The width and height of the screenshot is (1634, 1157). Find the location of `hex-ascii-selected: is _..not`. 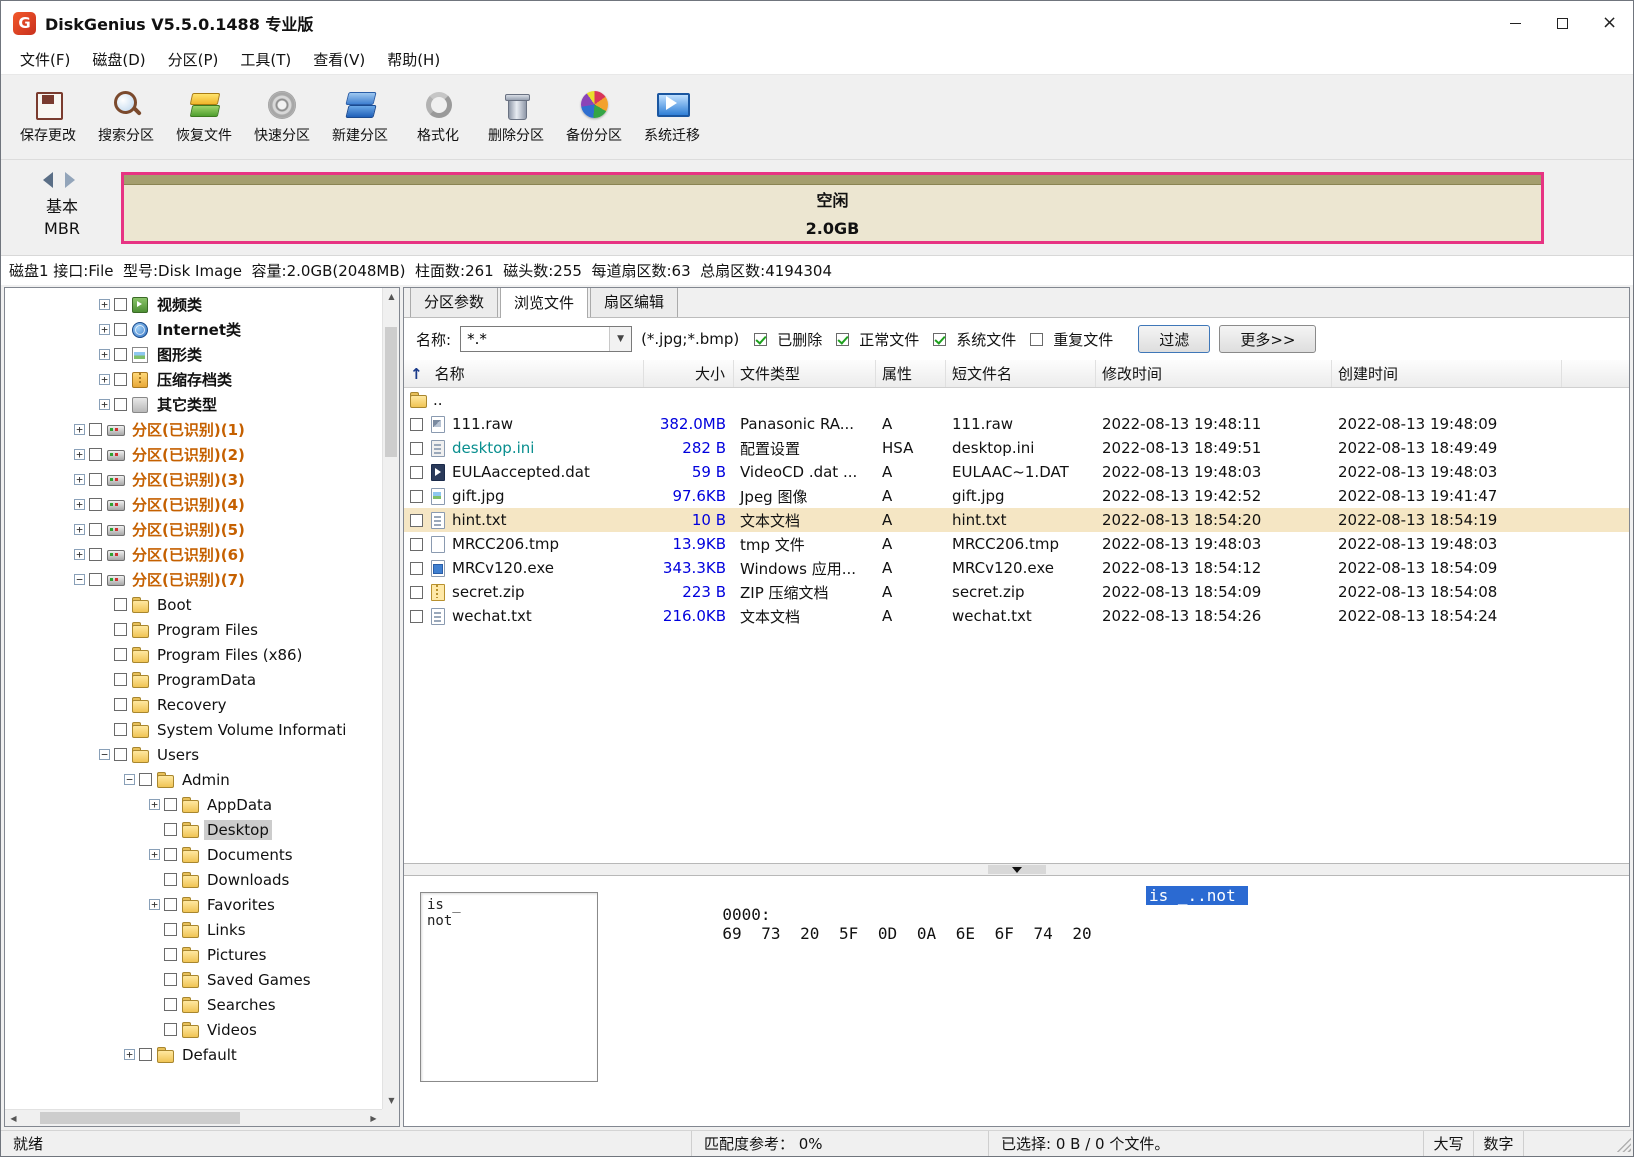

hex-ascii-selected: is _..not is located at coordinates (1197, 895).